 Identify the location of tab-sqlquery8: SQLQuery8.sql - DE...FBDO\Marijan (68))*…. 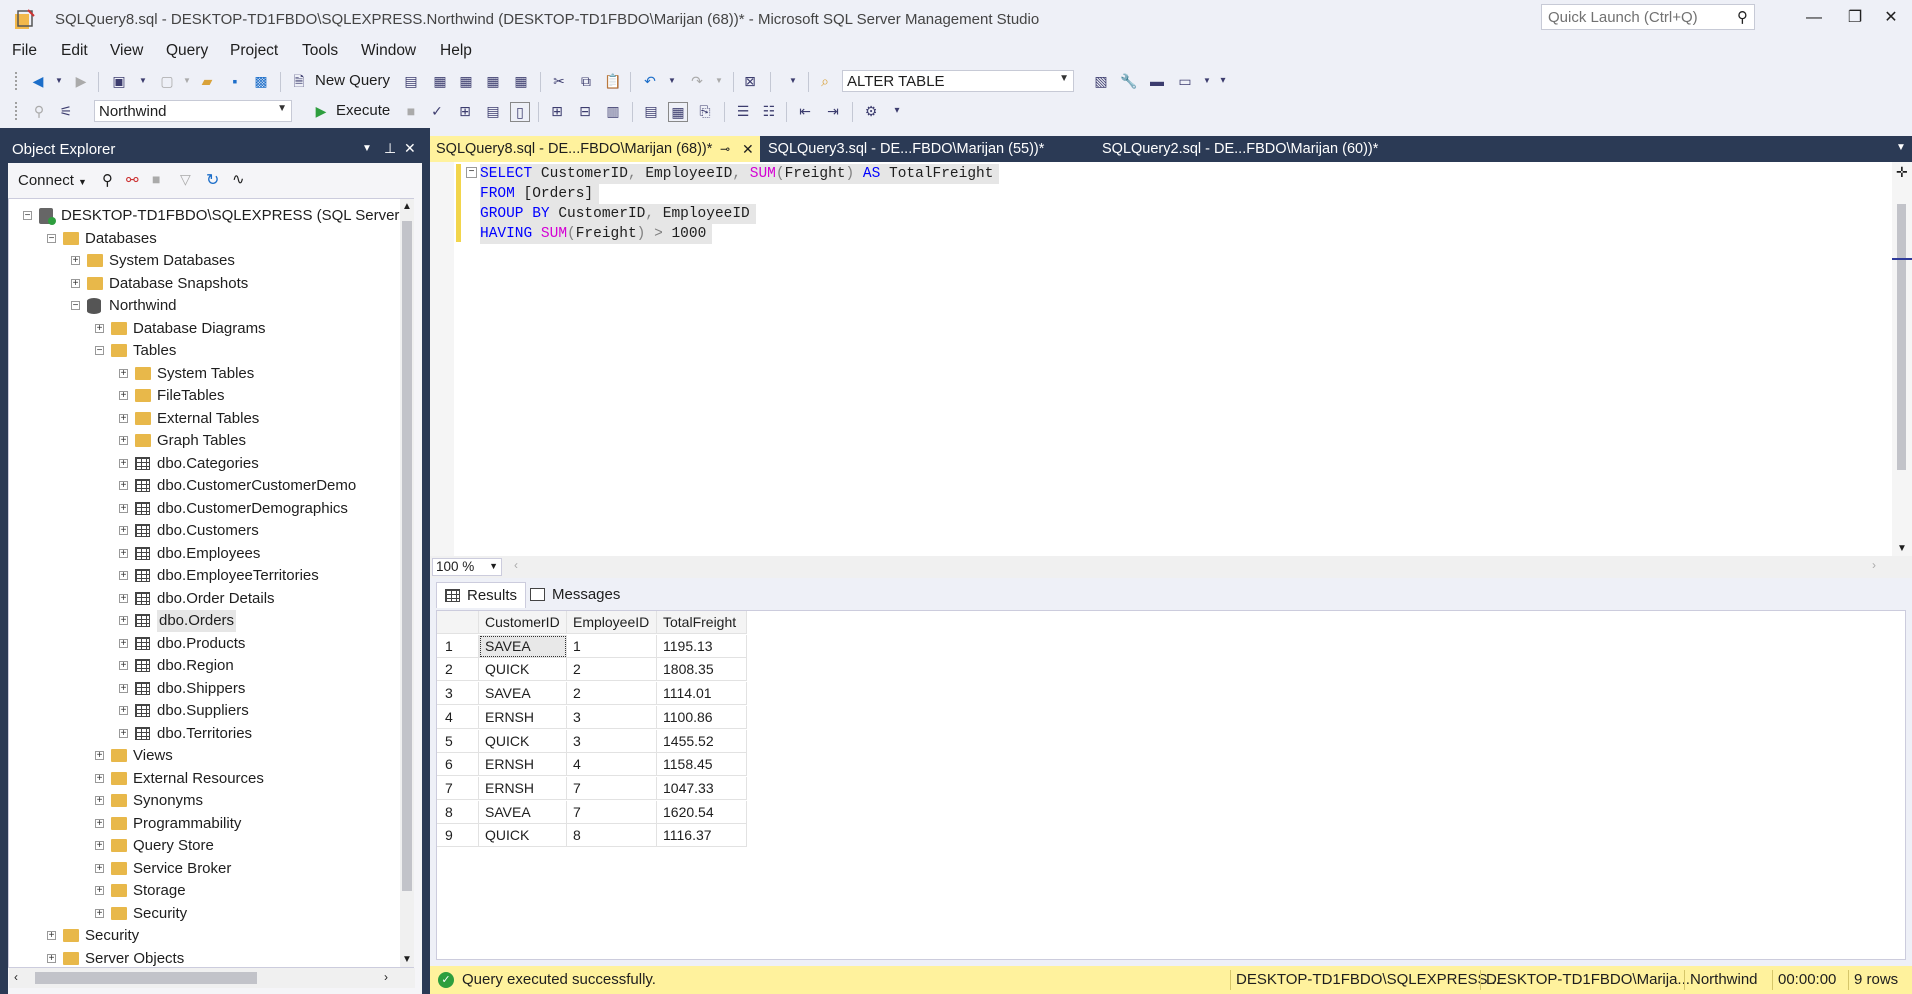
(595, 149).